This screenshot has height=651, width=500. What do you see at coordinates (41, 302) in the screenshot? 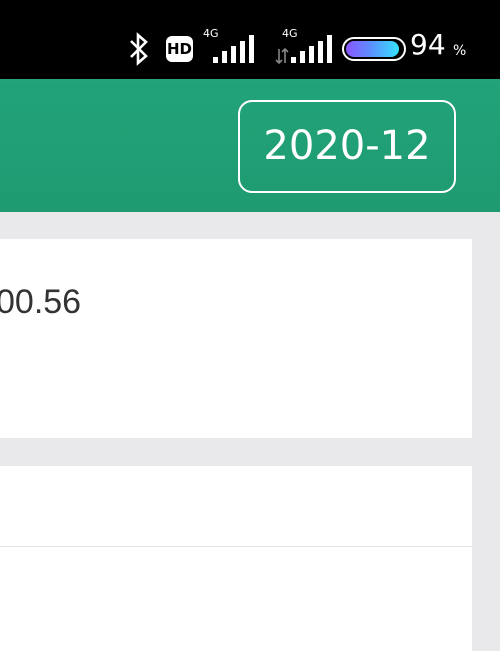
I see `total-amount: 00.56` at bounding box center [41, 302].